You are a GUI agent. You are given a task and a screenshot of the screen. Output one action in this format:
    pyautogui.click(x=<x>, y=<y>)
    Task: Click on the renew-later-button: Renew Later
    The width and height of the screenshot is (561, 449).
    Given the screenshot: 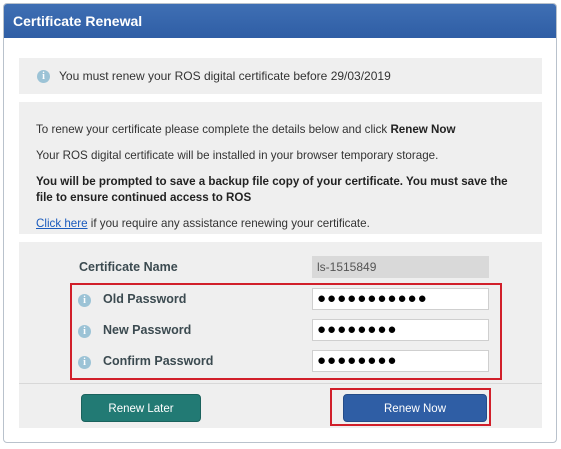 What is the action you would take?
    pyautogui.click(x=141, y=408)
    